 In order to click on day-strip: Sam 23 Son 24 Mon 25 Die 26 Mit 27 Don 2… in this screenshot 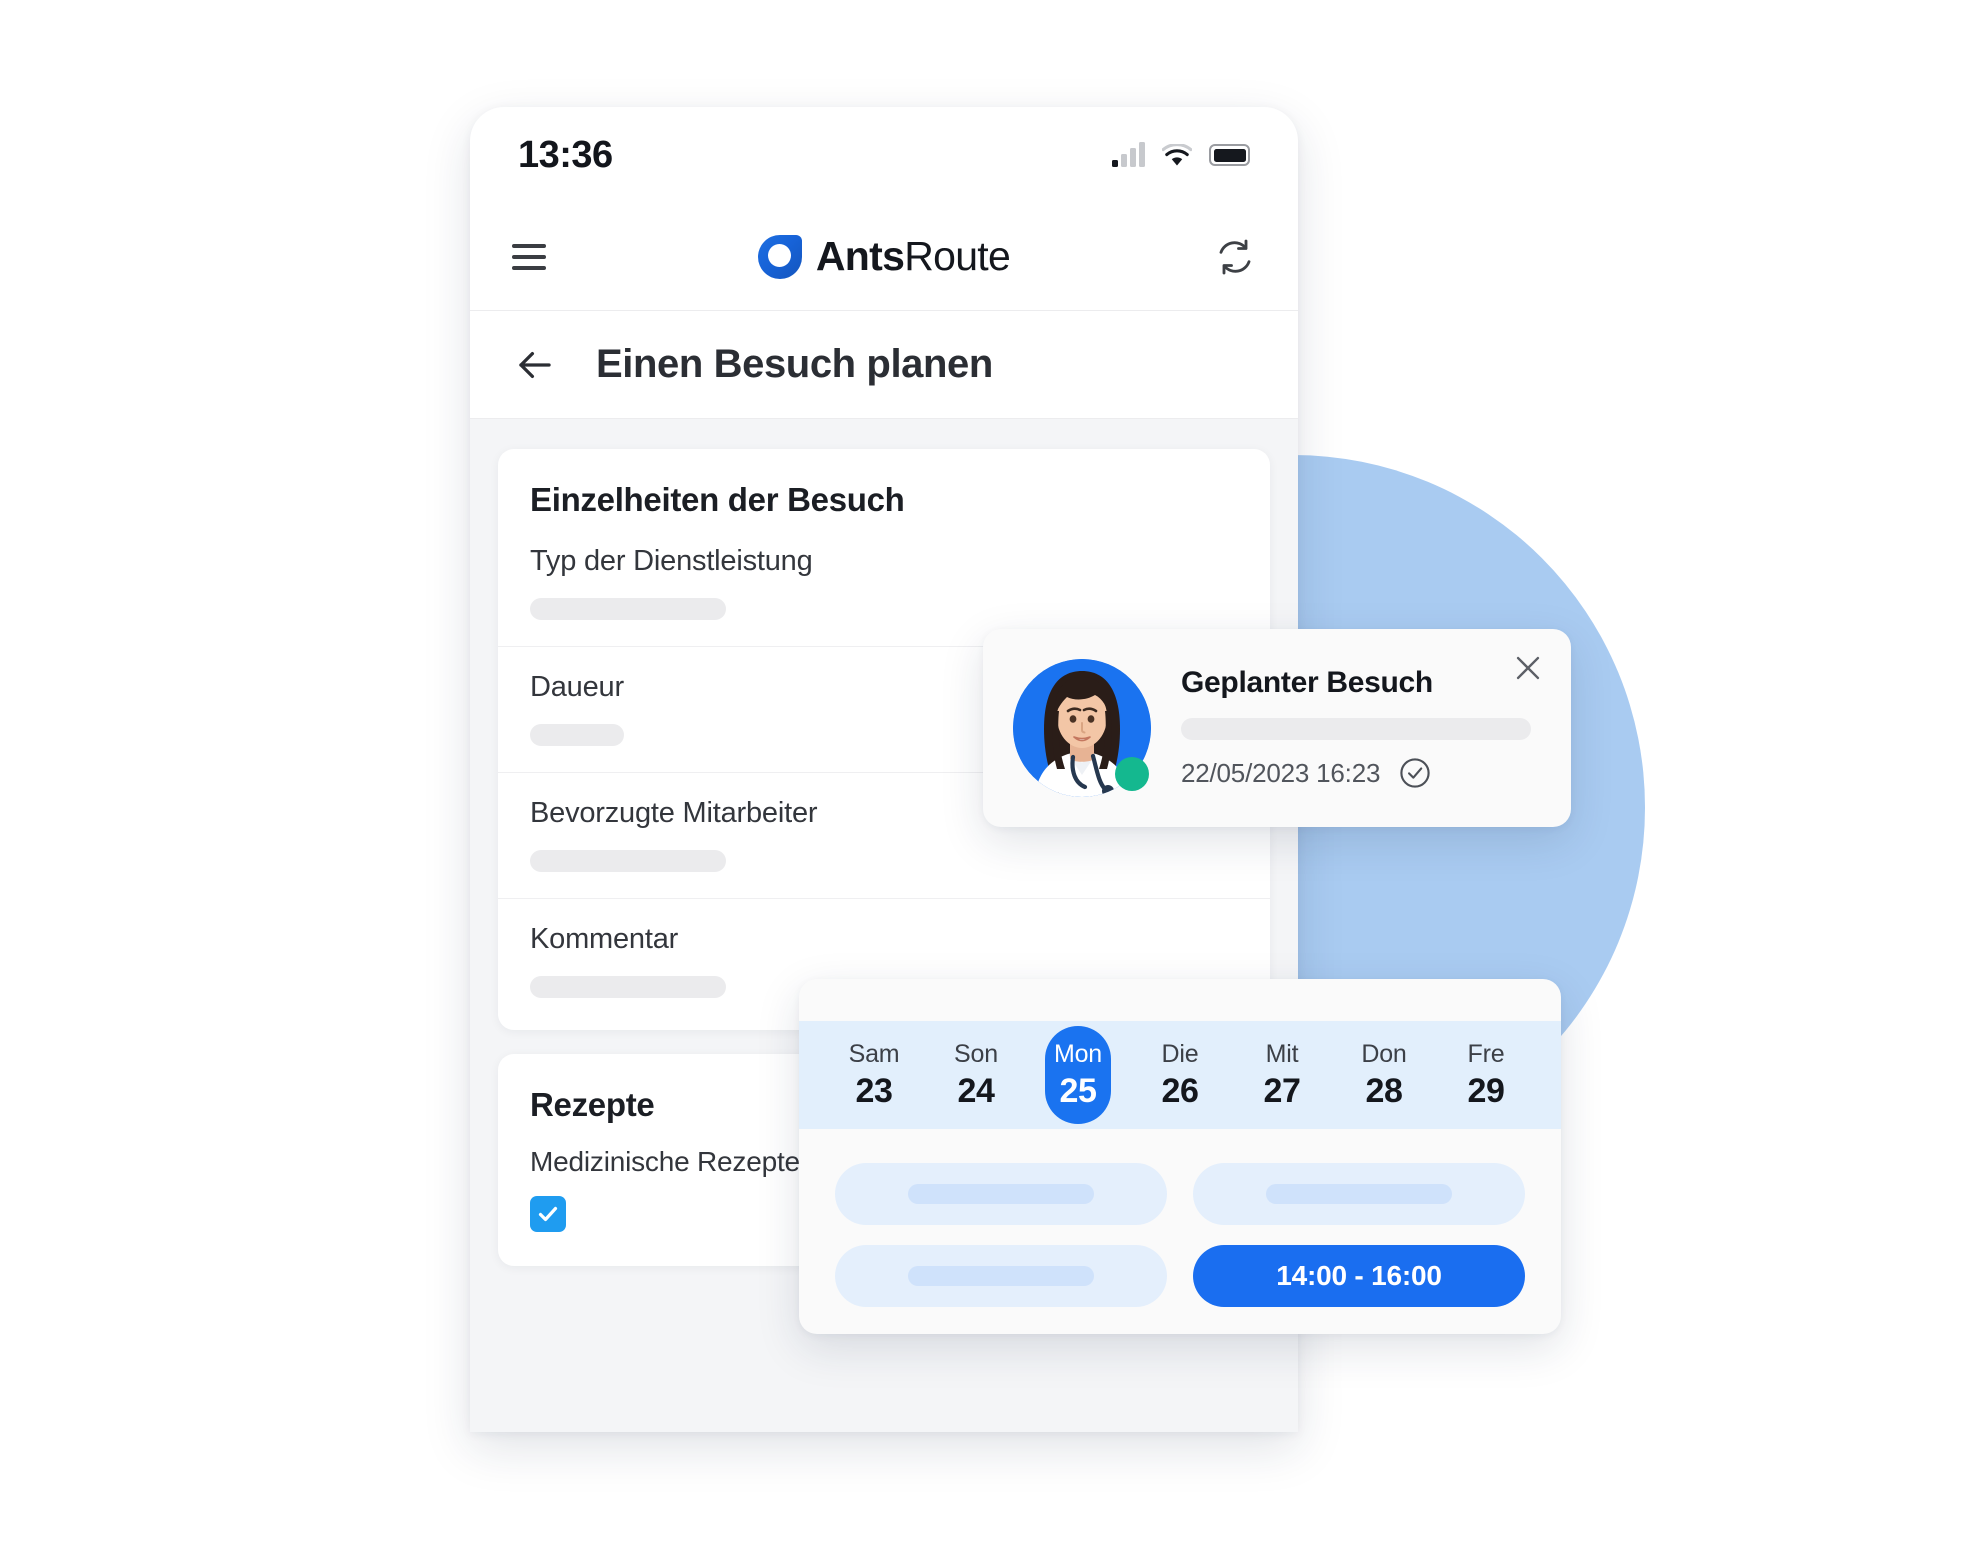, I will do `click(1180, 1075)`.